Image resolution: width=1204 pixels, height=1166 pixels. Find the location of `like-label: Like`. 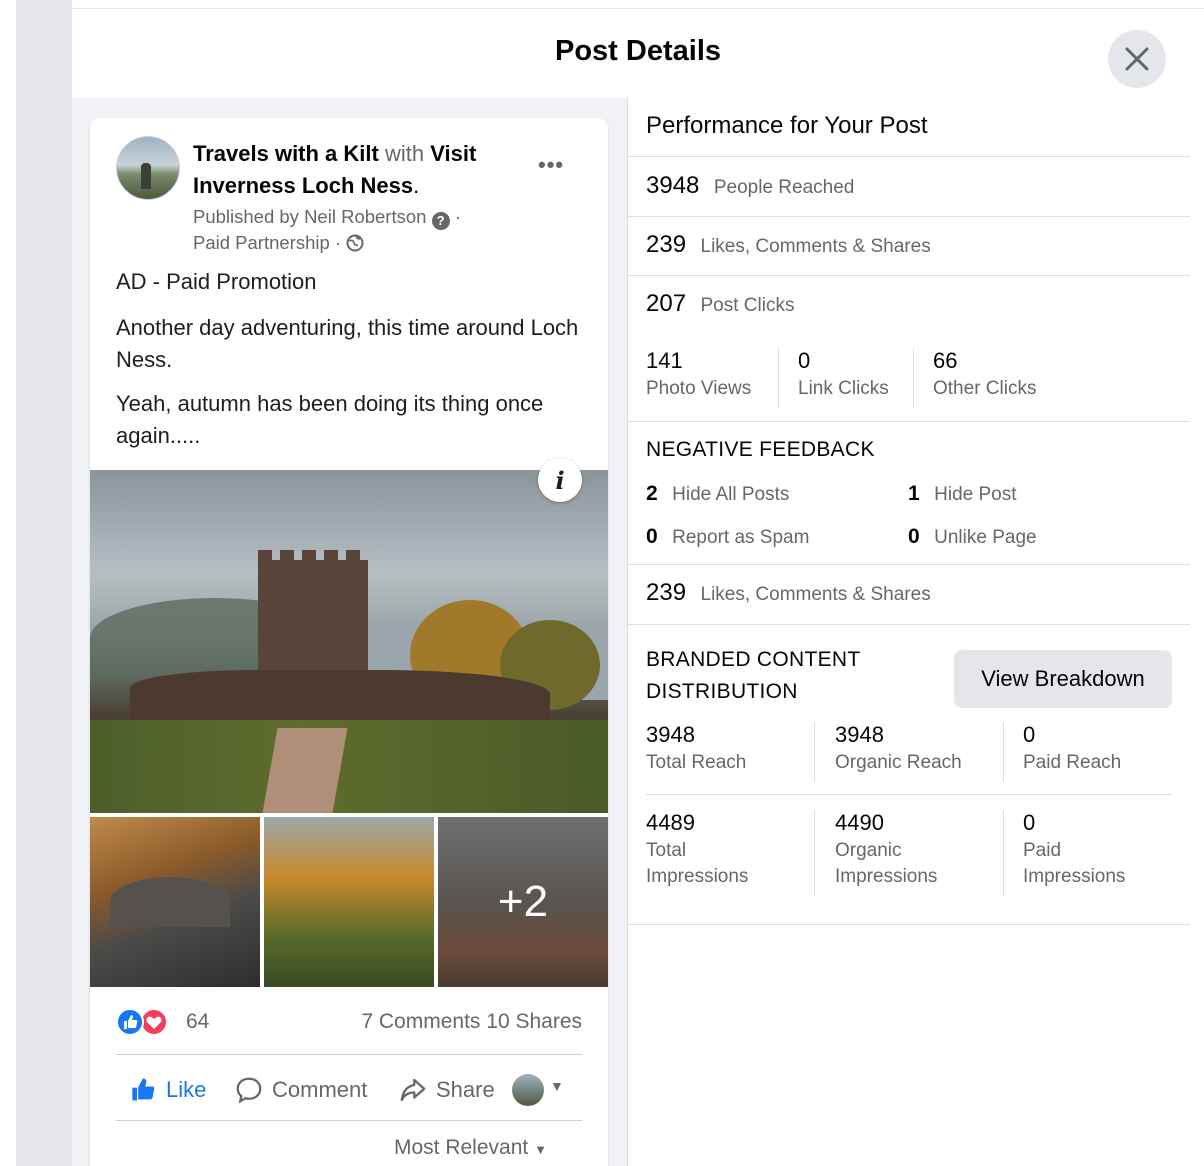

like-label: Like is located at coordinates (186, 1089).